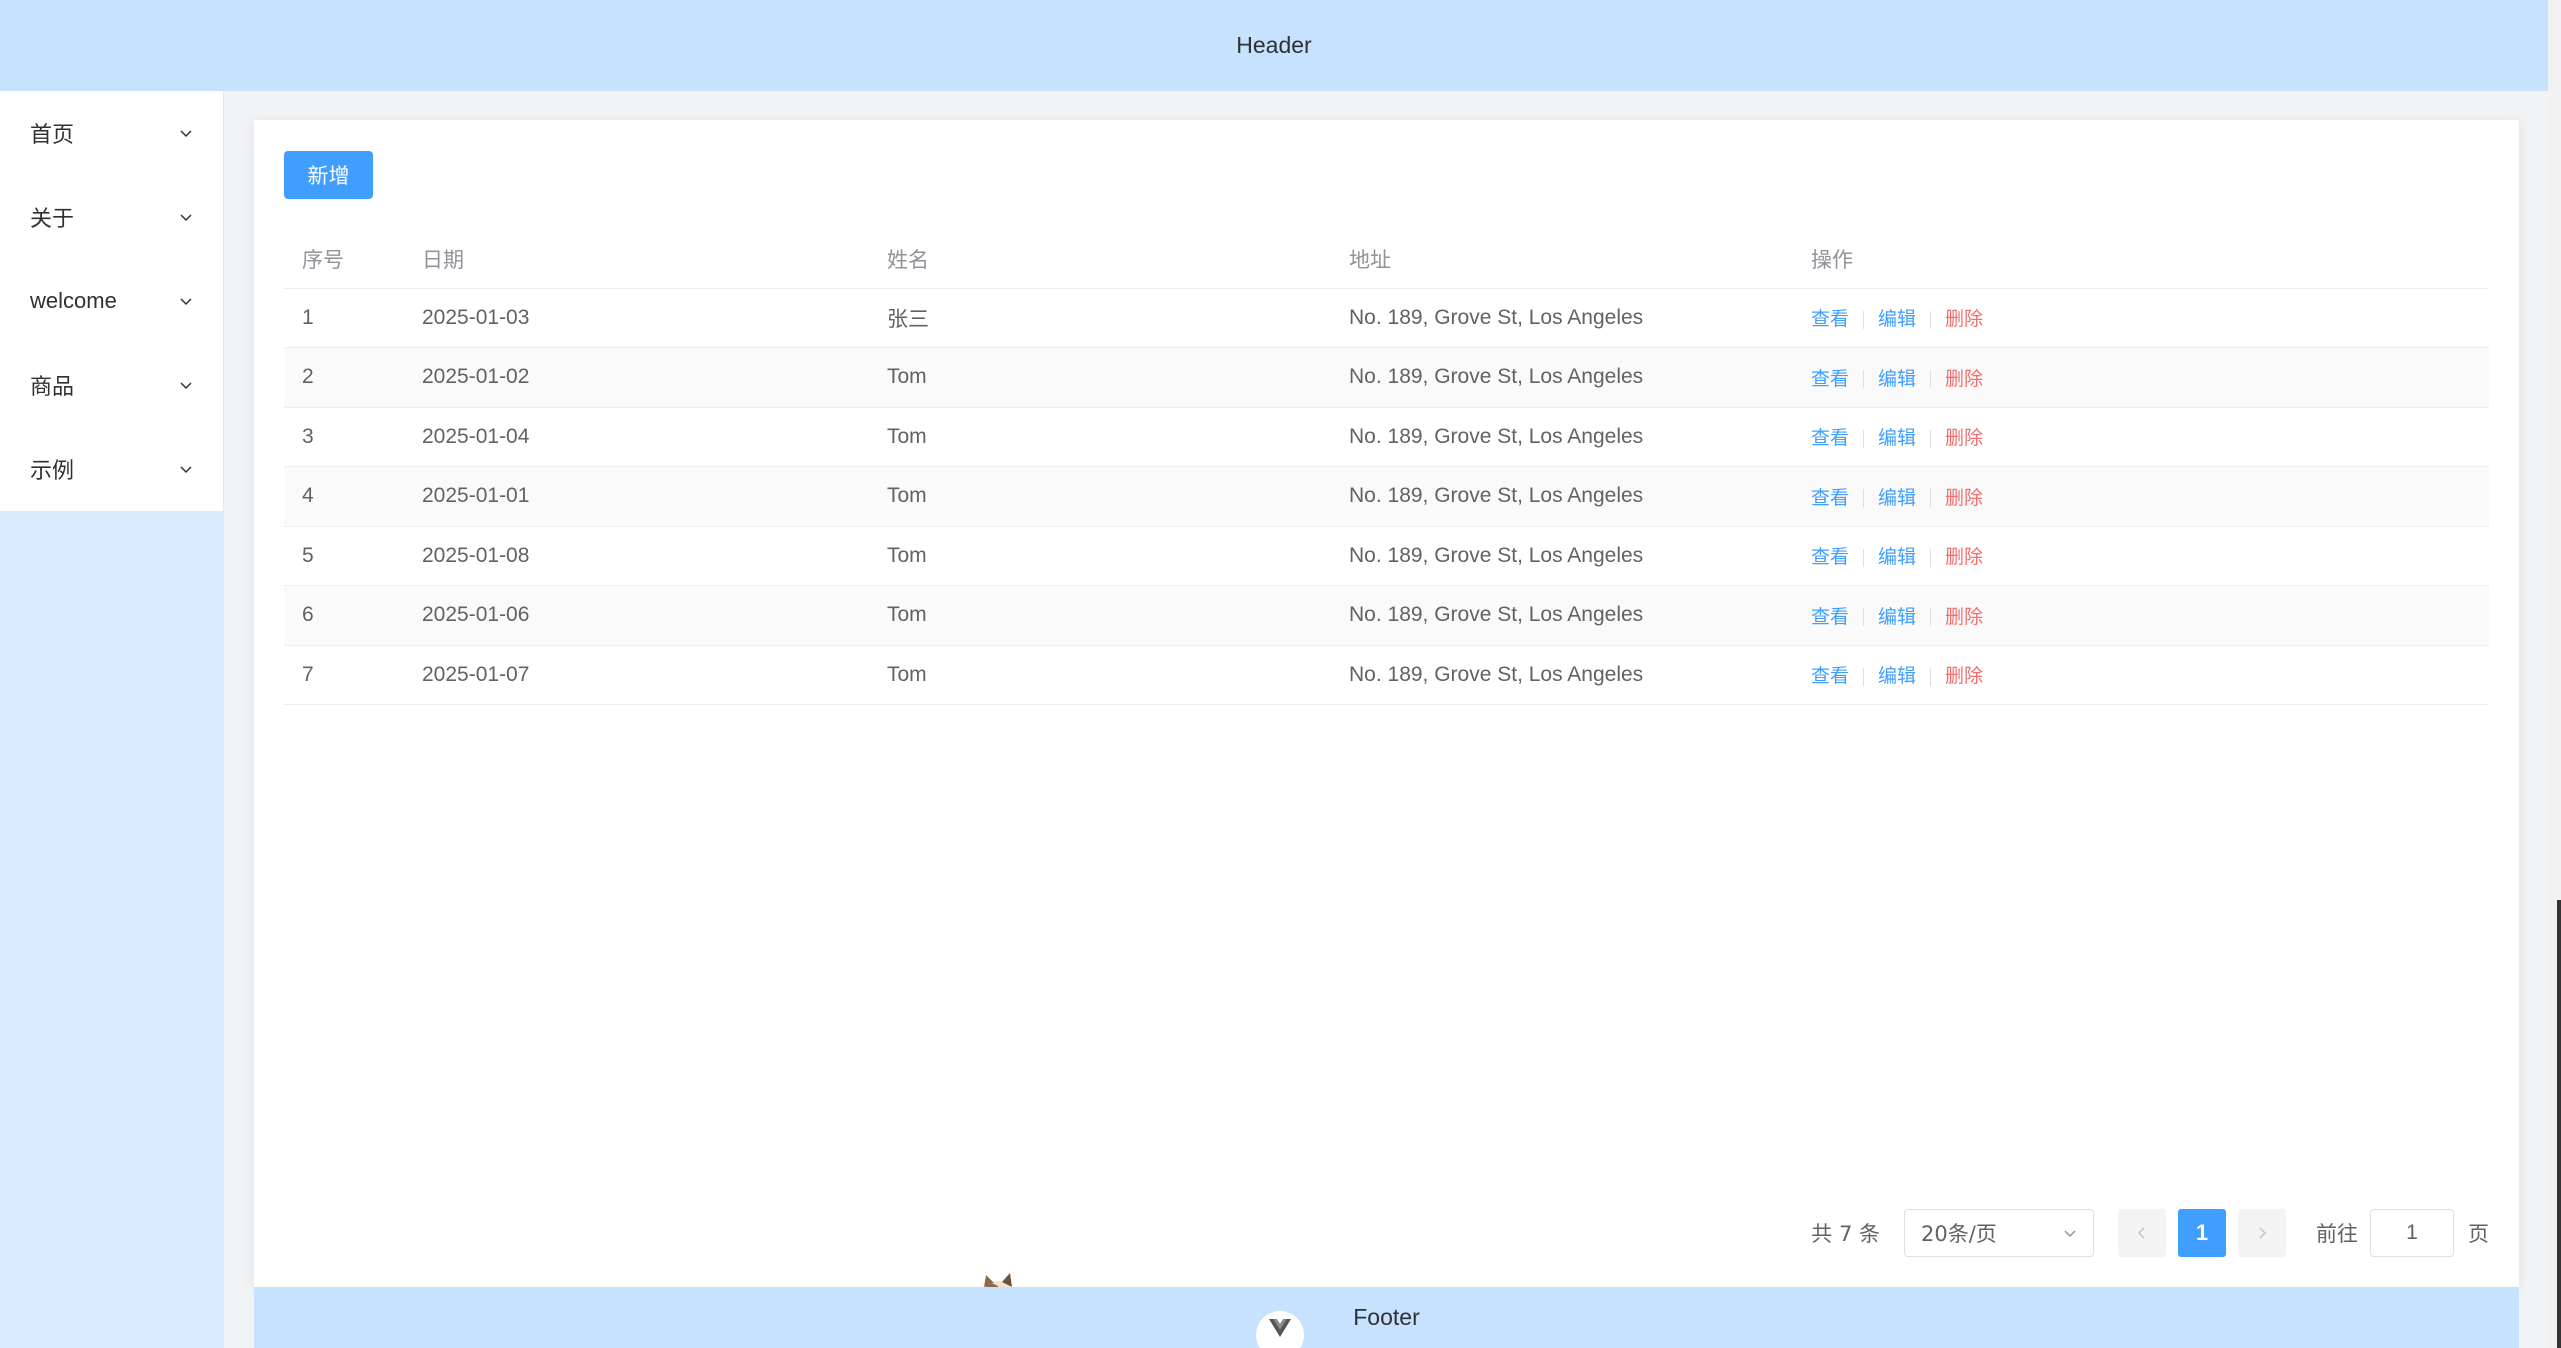 The image size is (2561, 1348). I want to click on next-page-button, so click(2262, 1233).